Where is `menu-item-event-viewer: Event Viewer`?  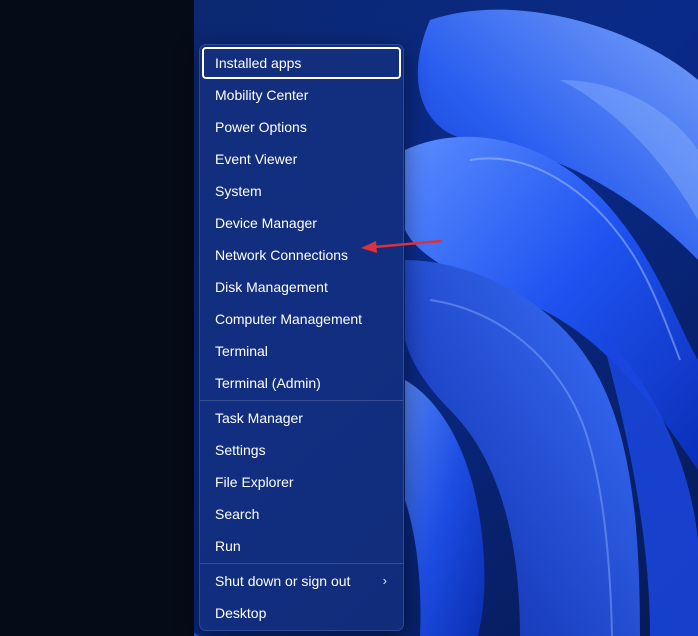 menu-item-event-viewer: Event Viewer is located at coordinates (301, 159).